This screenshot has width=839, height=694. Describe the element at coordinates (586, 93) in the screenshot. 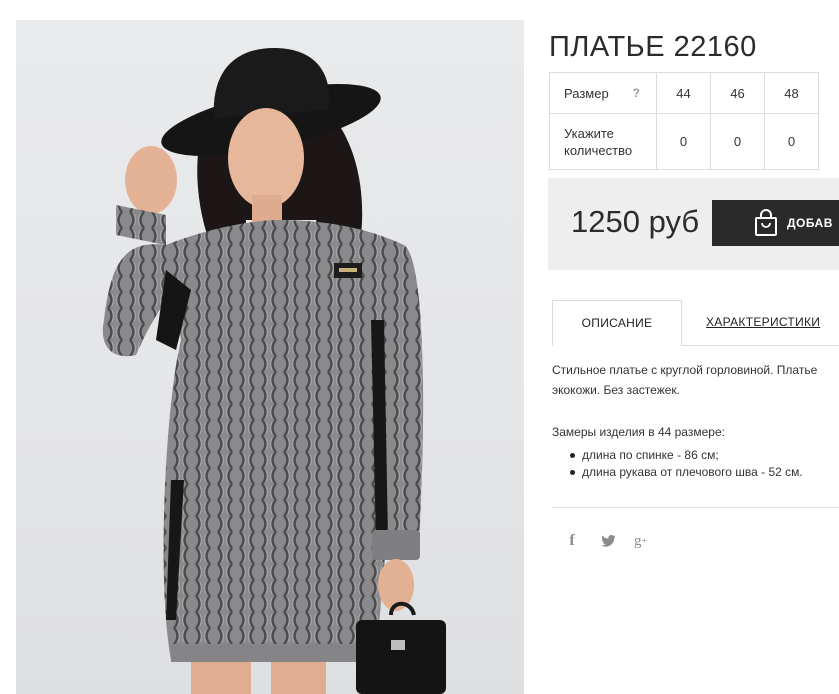

I see `size-label: Размер` at that location.